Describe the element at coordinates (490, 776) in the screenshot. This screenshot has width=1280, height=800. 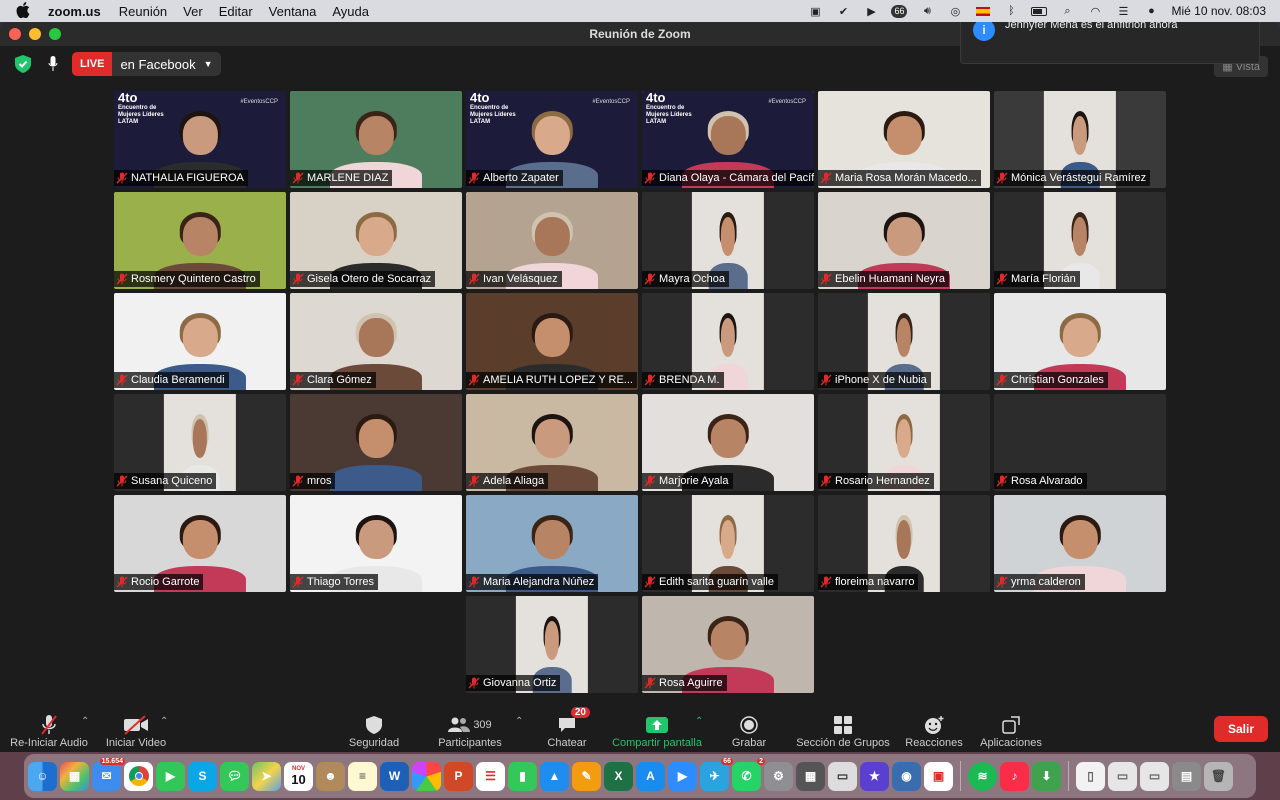
I see `reminders-icon: ☰` at that location.